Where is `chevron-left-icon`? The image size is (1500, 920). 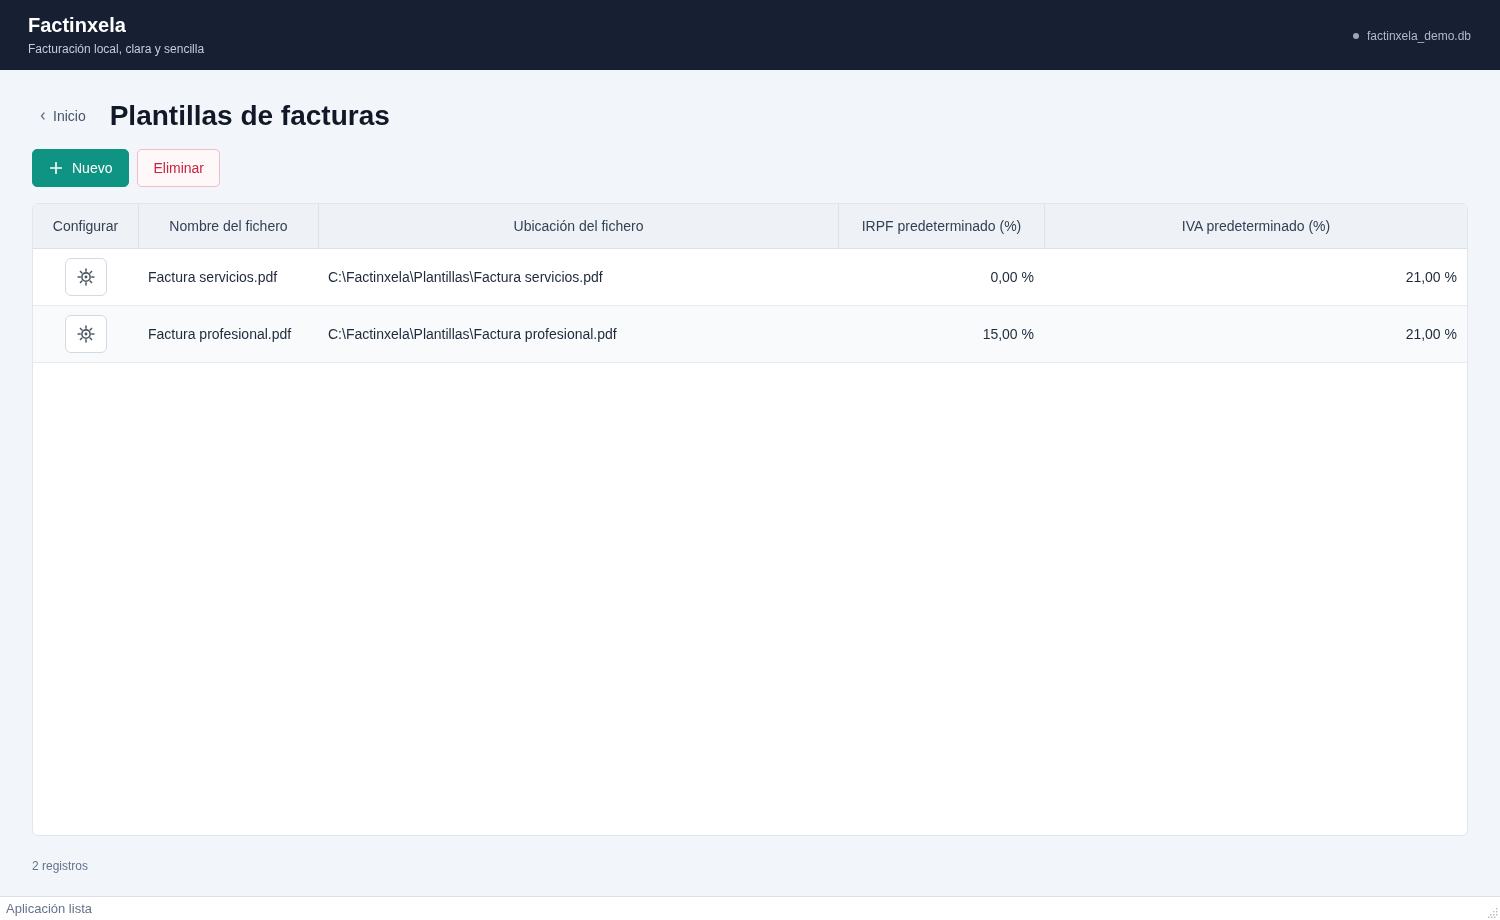
chevron-left-icon is located at coordinates (42, 116).